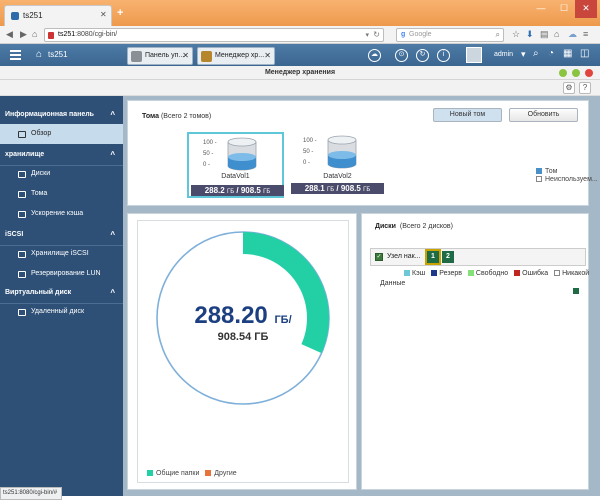 The image size is (600, 500). Describe the element at coordinates (585, 34) in the screenshot. I see `menu-icon: ≡` at that location.